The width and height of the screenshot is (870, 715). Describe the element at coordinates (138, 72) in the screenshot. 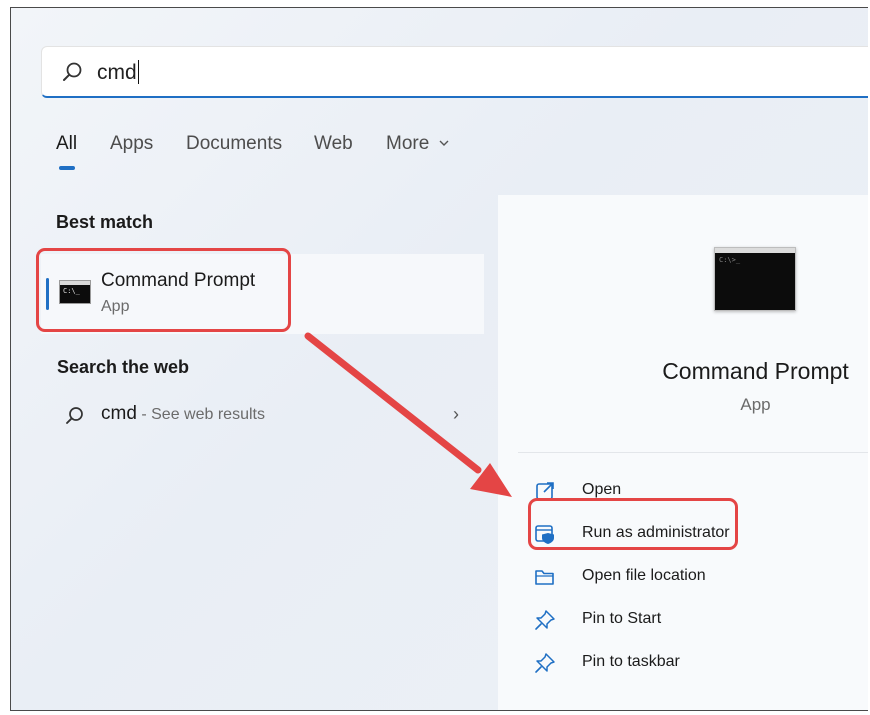

I see `text-caret` at that location.